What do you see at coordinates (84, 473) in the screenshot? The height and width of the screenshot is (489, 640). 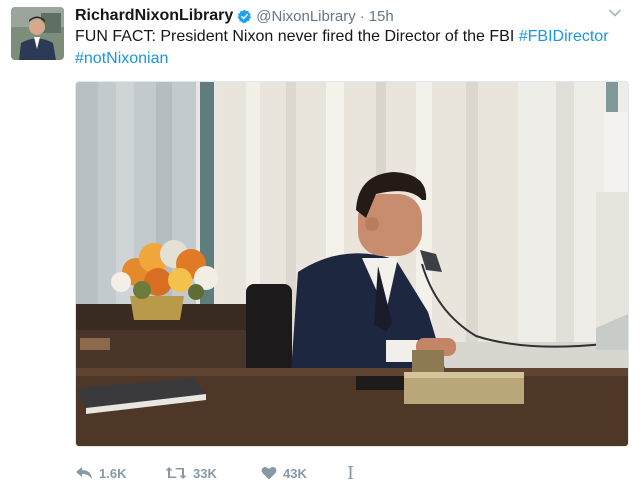 I see `reply-icon` at bounding box center [84, 473].